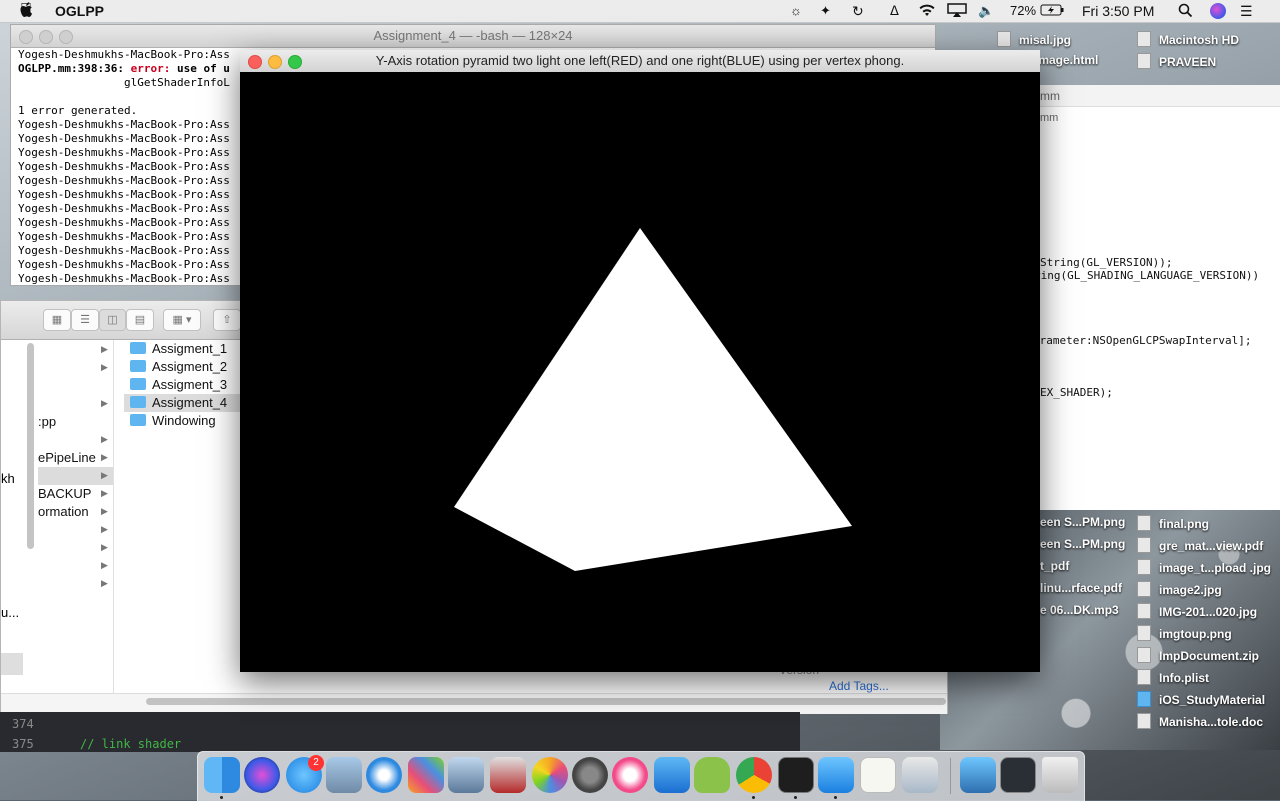 The height and width of the screenshot is (801, 1280). I want to click on itunes-icon, so click(630, 775).